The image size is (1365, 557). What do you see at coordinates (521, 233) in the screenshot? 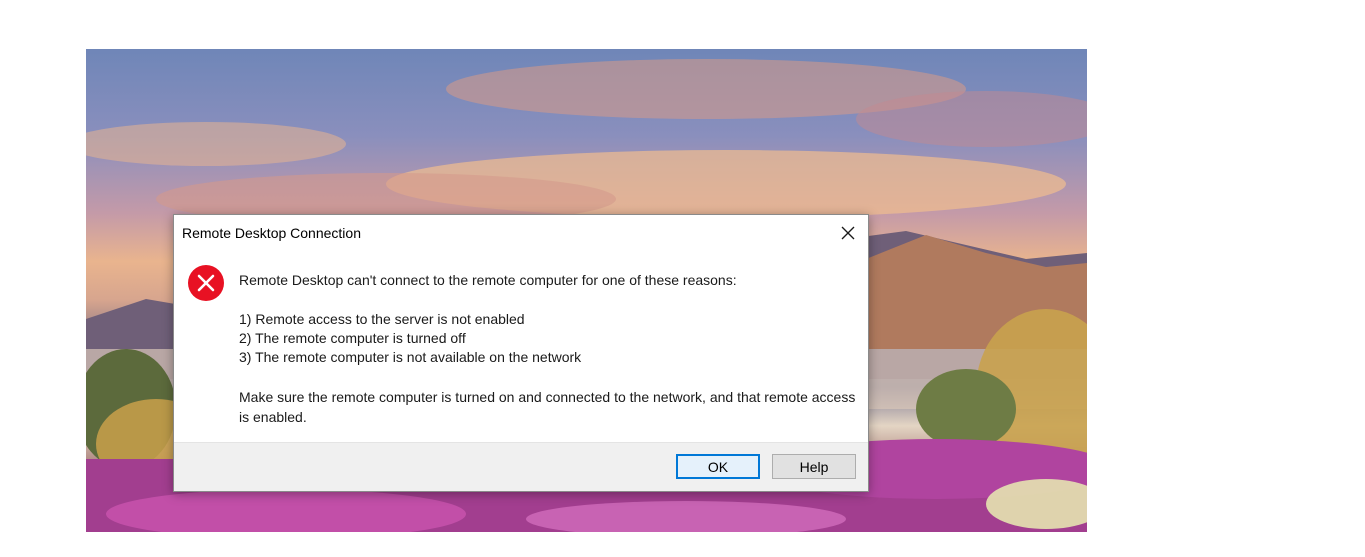
I see `dialog-title-bar: Remote Desktop Connection` at bounding box center [521, 233].